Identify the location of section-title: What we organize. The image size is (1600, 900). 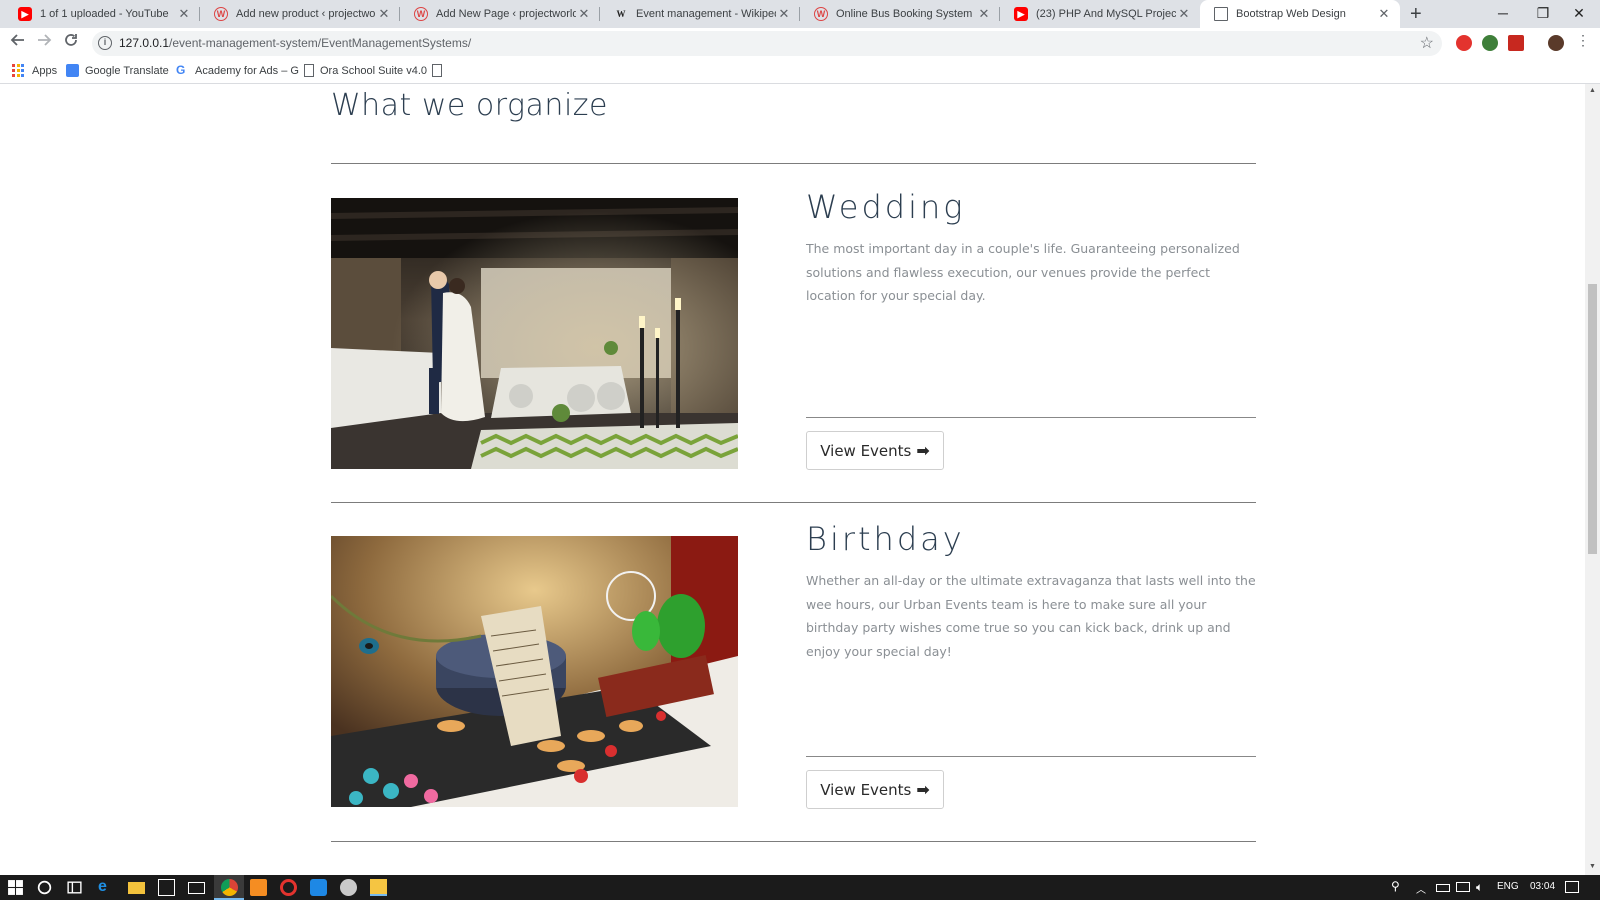
(469, 105).